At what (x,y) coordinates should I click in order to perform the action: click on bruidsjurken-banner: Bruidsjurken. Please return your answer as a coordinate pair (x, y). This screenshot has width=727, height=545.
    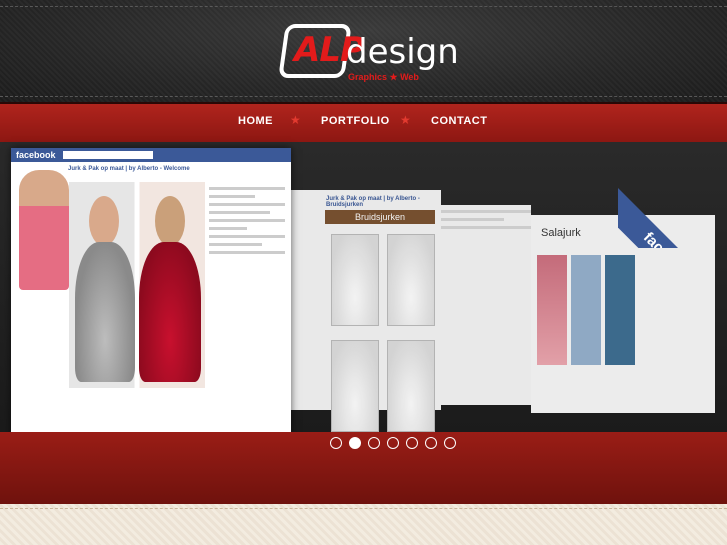
    Looking at the image, I should click on (380, 217).